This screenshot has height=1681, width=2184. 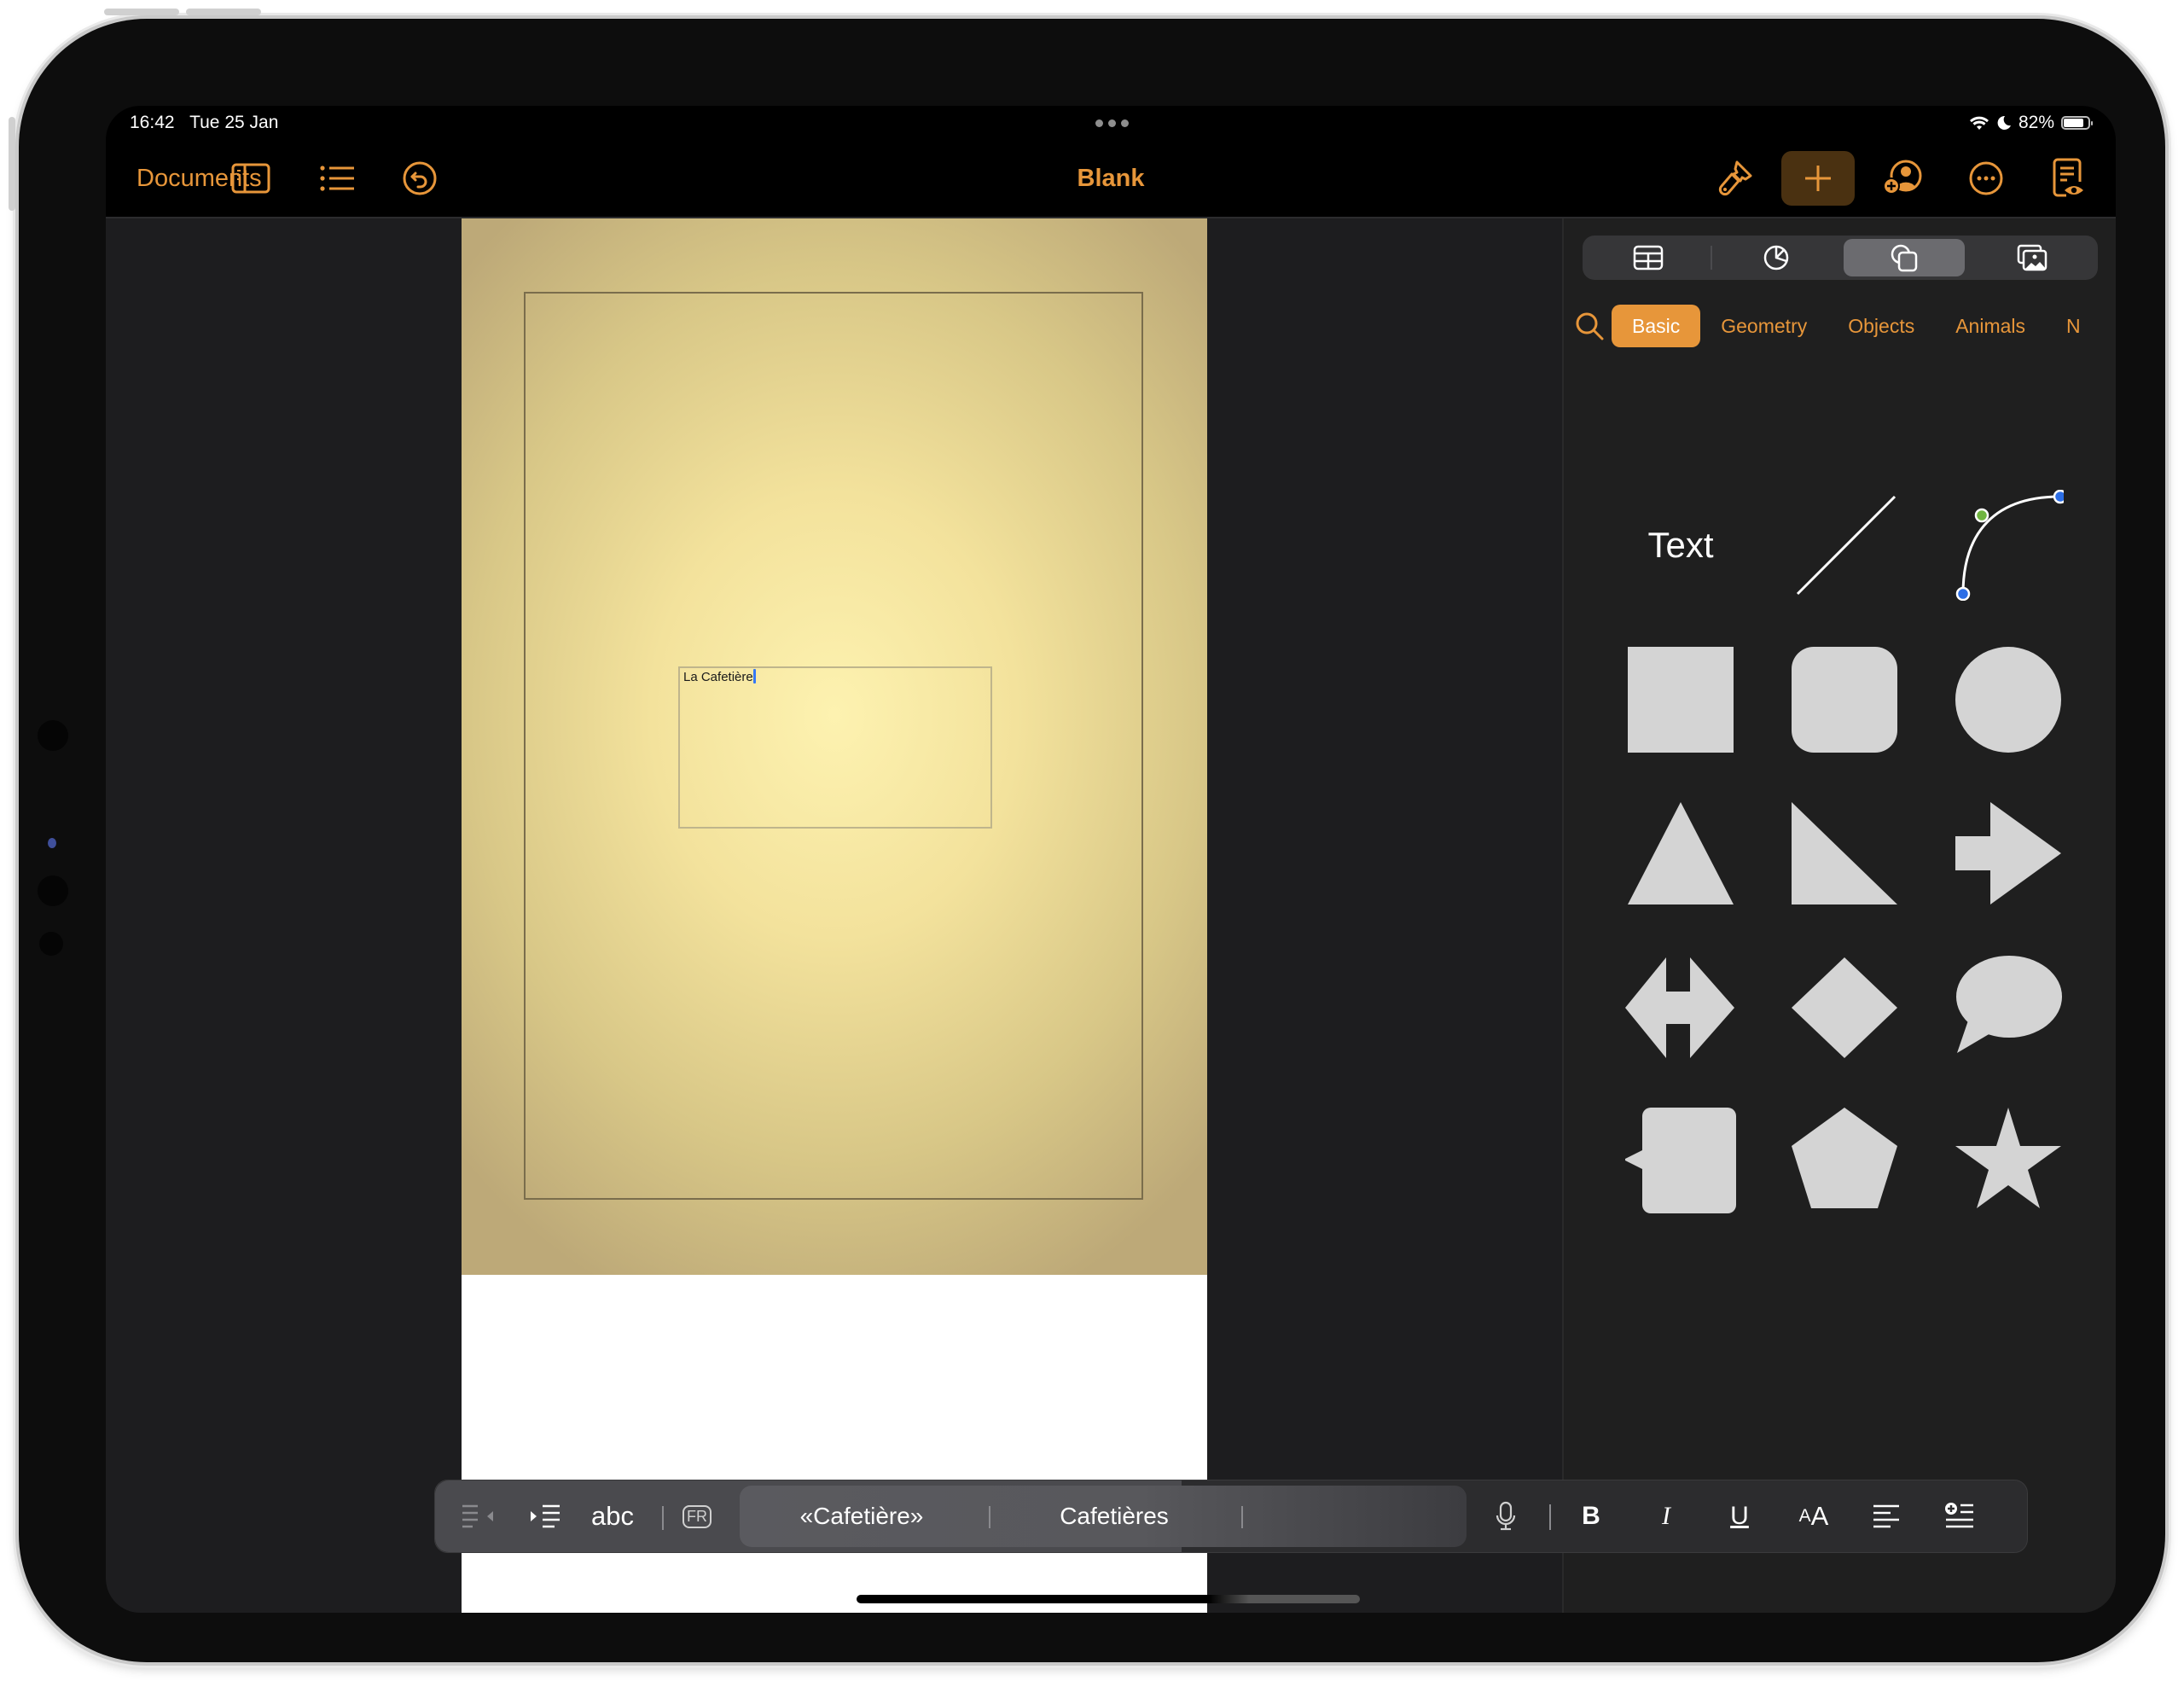 I want to click on shape-star, so click(x=2008, y=1162).